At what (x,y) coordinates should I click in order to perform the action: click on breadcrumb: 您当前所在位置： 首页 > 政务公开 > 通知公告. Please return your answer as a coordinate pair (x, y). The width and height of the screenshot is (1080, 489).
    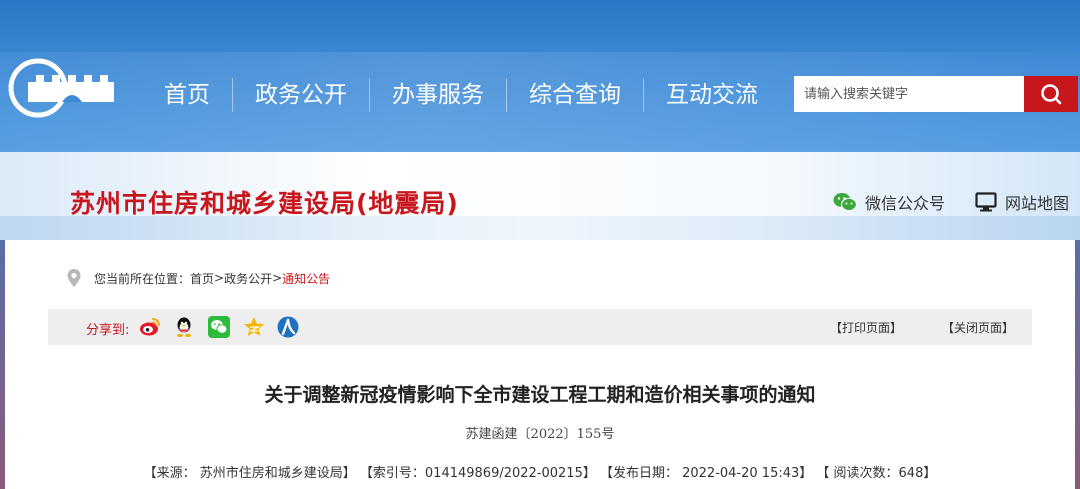
    Looking at the image, I should click on (198, 278).